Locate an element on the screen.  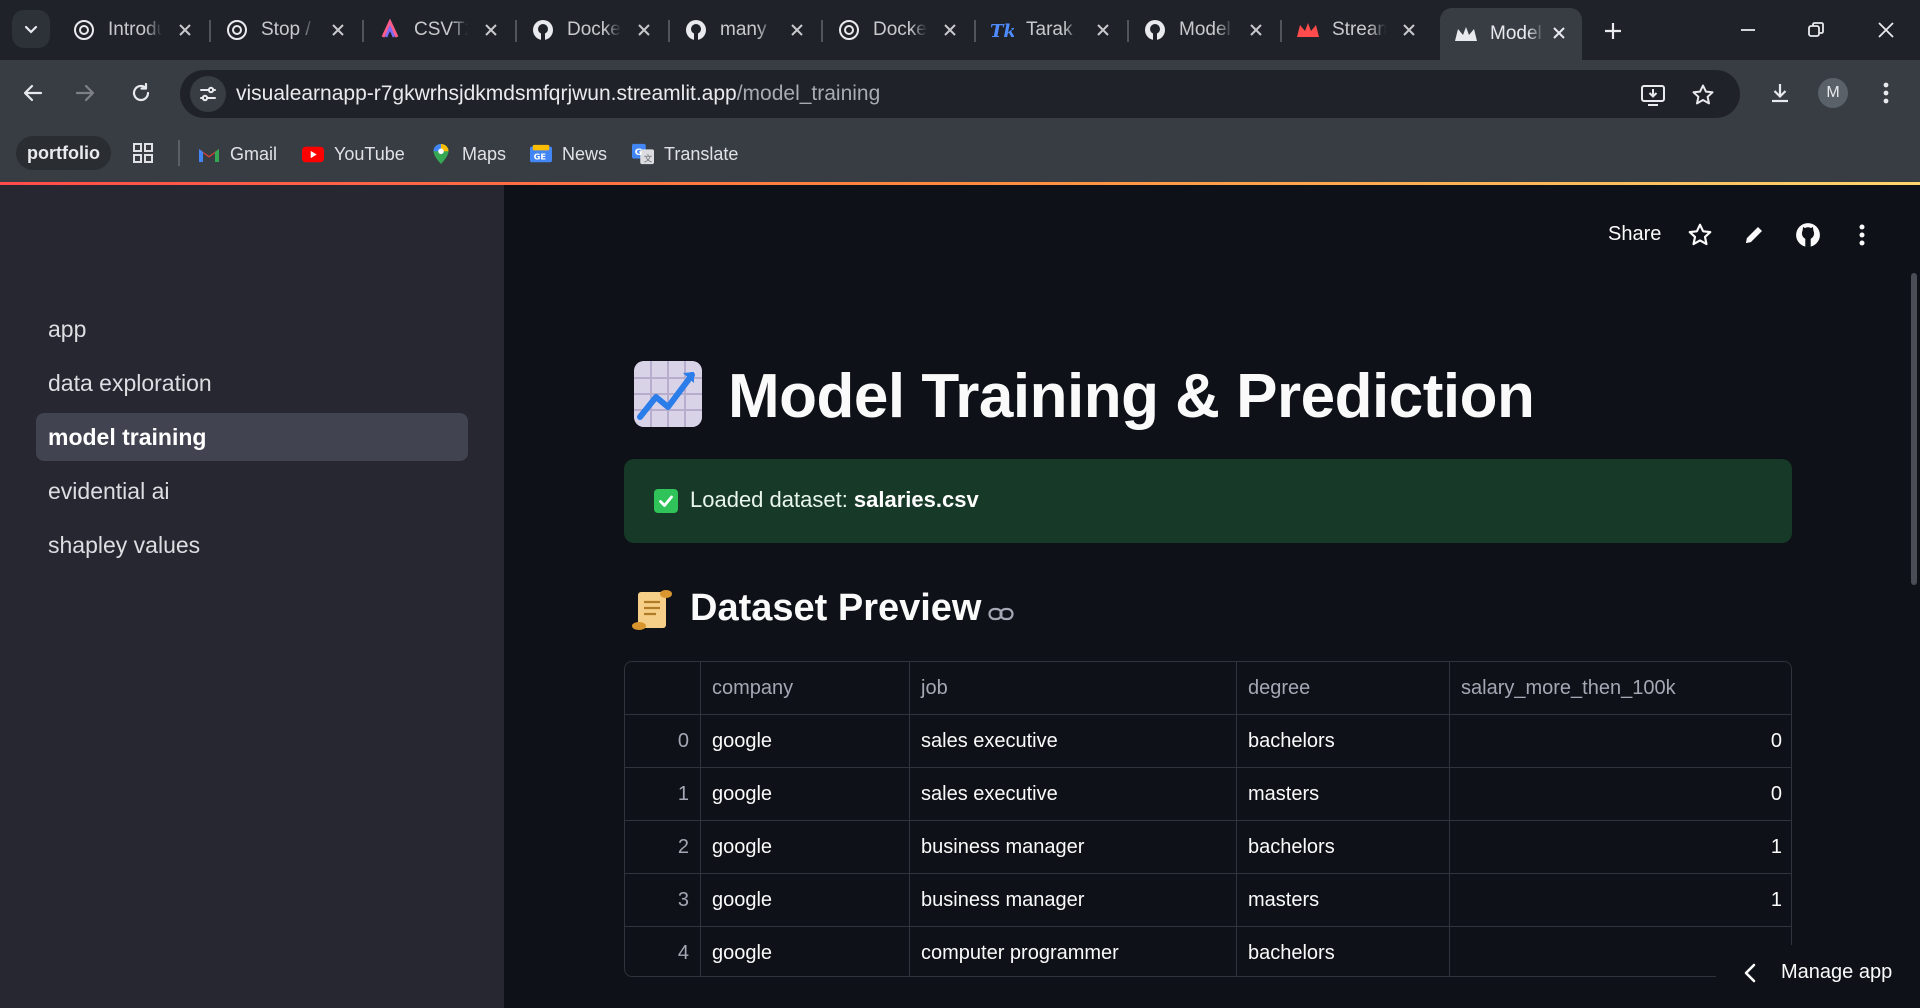
bookmark-translate: G文 Translate is located at coordinates (685, 154).